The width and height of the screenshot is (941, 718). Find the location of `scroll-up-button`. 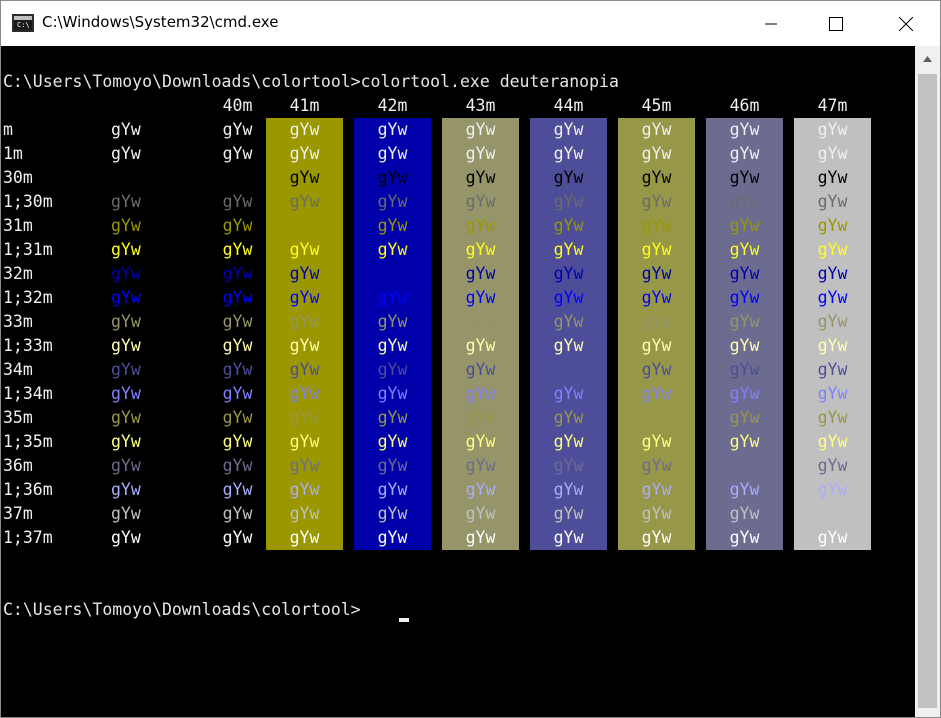

scroll-up-button is located at coordinates (927, 58).